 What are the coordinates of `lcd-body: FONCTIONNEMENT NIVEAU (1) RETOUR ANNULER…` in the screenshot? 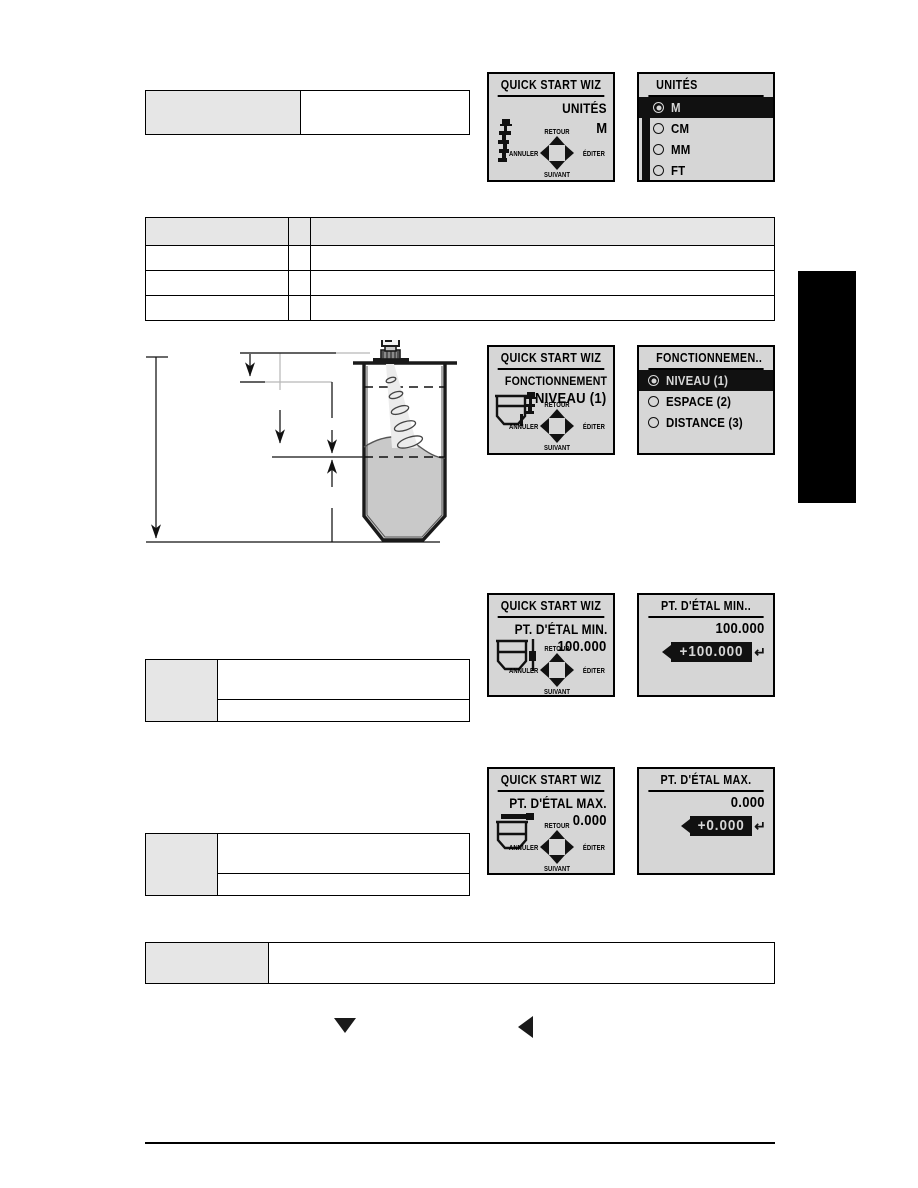 It's located at (551, 411).